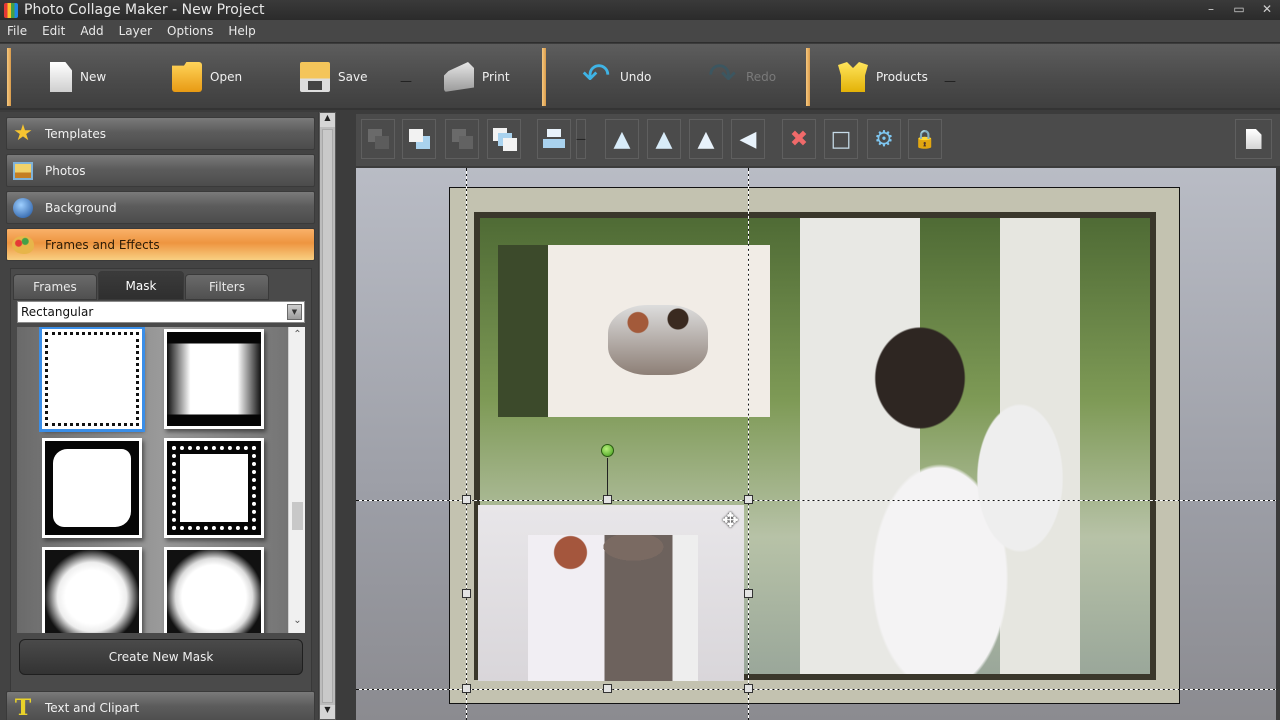  I want to click on sidebar-item-label: Templates, so click(76, 133).